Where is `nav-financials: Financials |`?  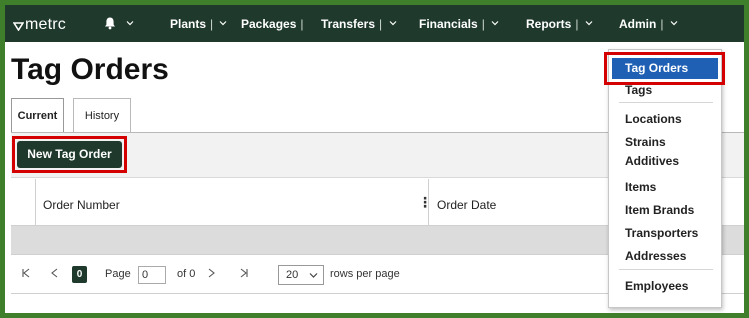
nav-financials: Financials | is located at coordinates (459, 24).